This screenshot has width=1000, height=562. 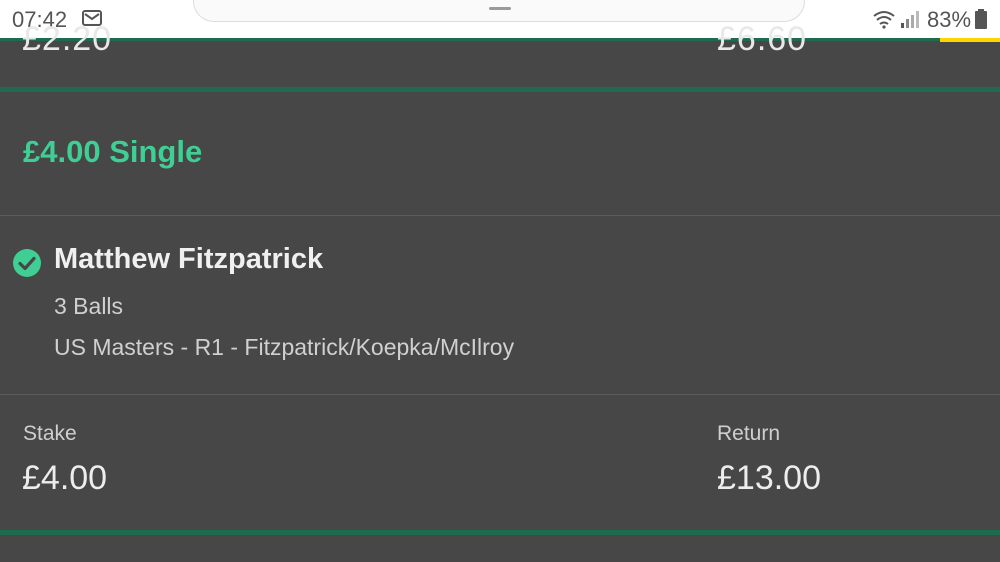 What do you see at coordinates (89, 306) in the screenshot?
I see `market-name: 3 Balls` at bounding box center [89, 306].